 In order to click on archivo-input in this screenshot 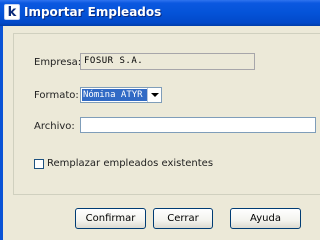, I will do `click(198, 125)`.